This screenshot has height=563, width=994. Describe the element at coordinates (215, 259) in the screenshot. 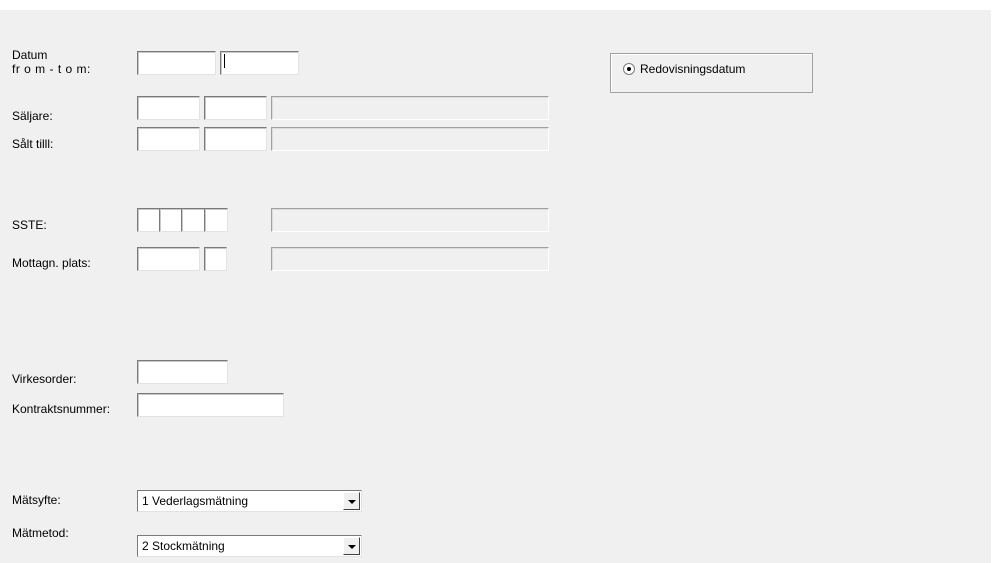

I see `mottagn-plats-suffix-input` at that location.